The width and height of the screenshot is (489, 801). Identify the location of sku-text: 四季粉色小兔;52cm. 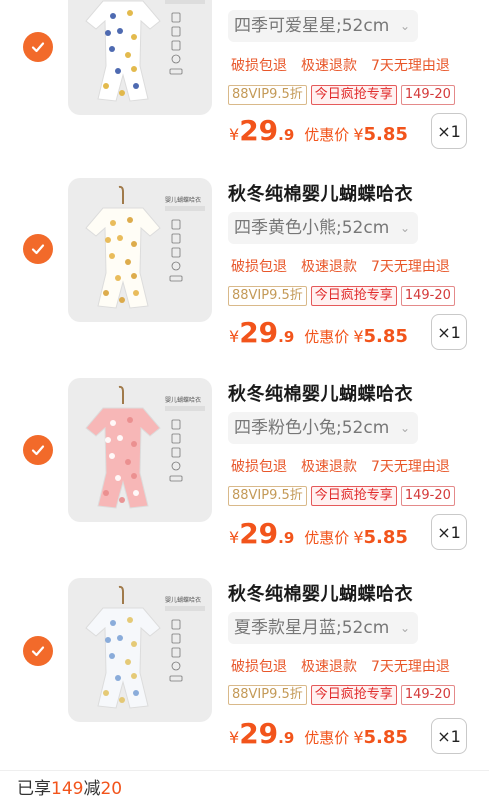
(312, 428).